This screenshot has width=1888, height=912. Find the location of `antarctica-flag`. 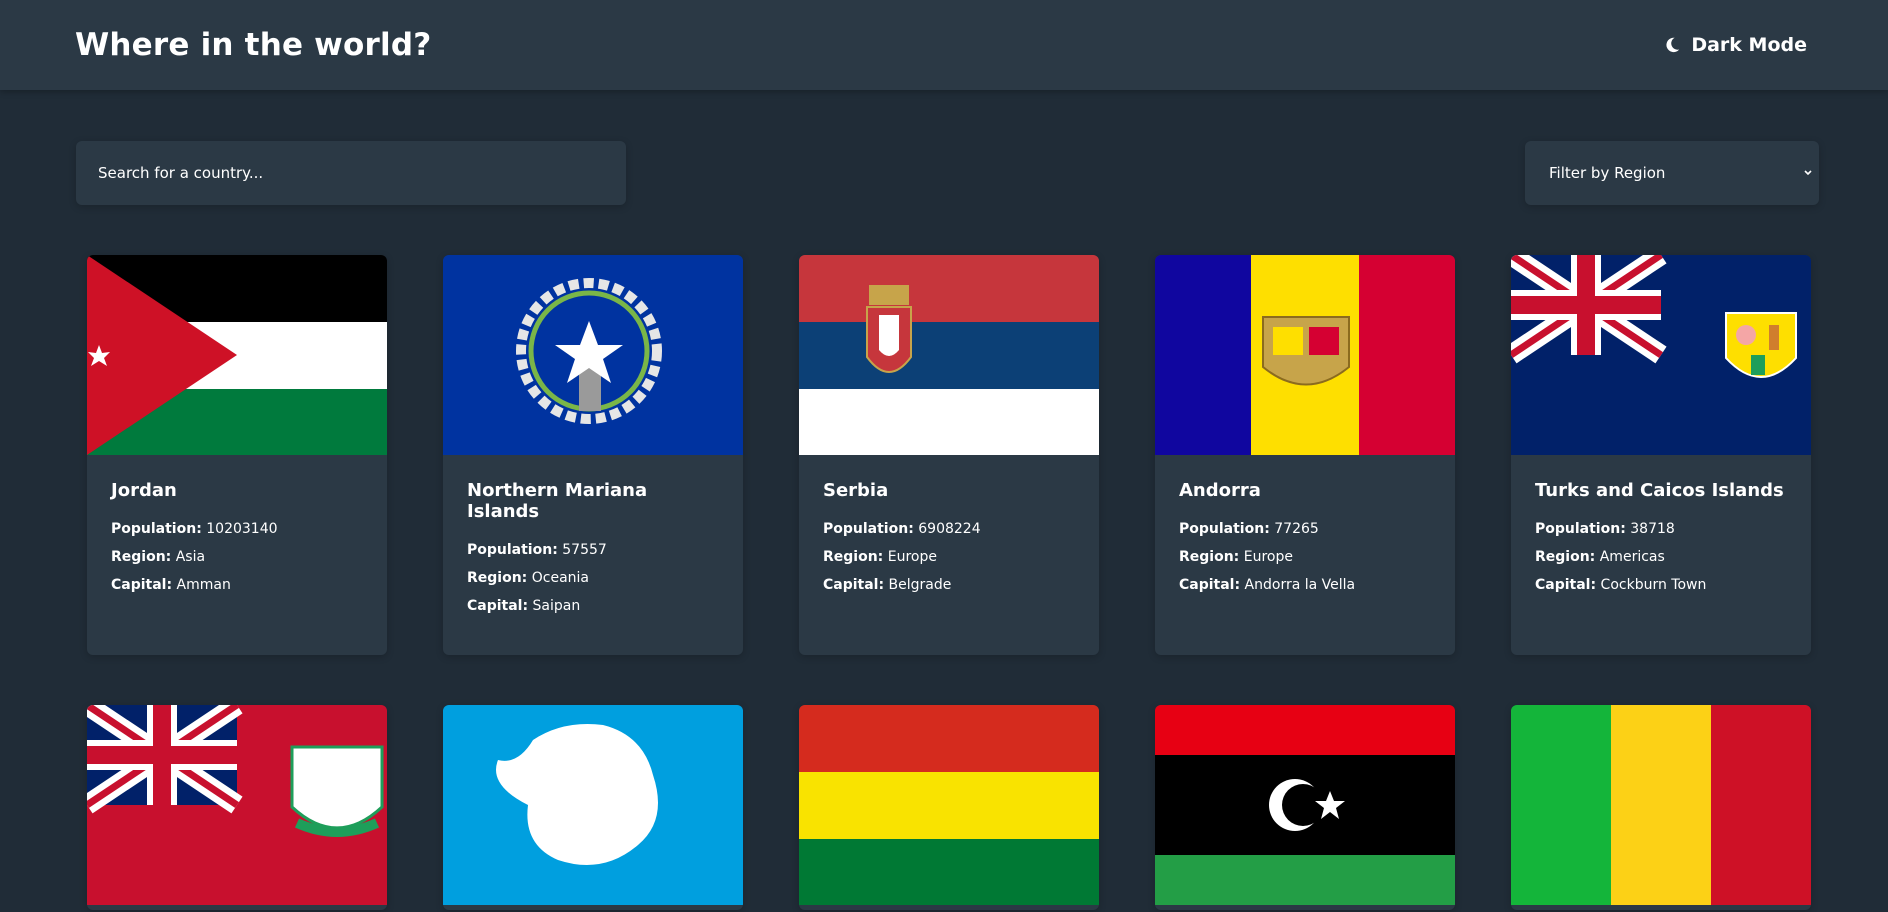

antarctica-flag is located at coordinates (593, 805).